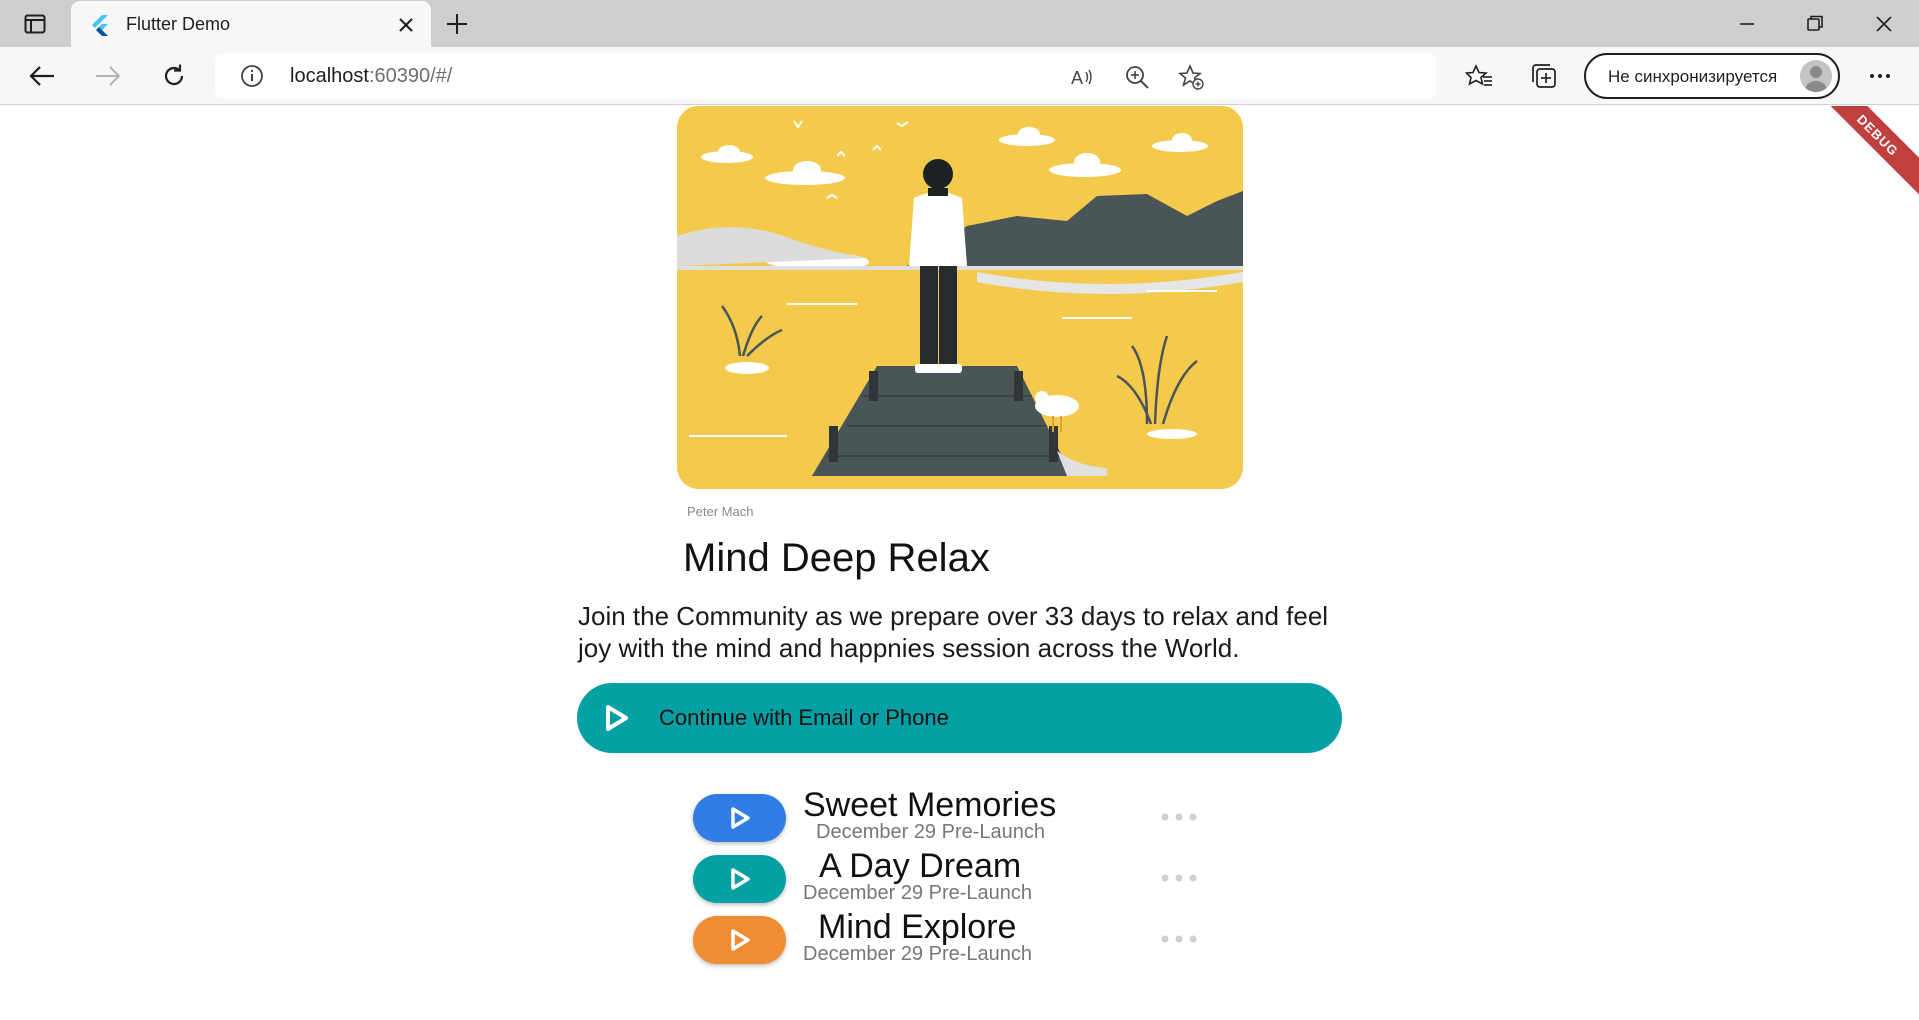 The image size is (1919, 1020). I want to click on browser-tab: Flutter Demo, so click(251, 24).